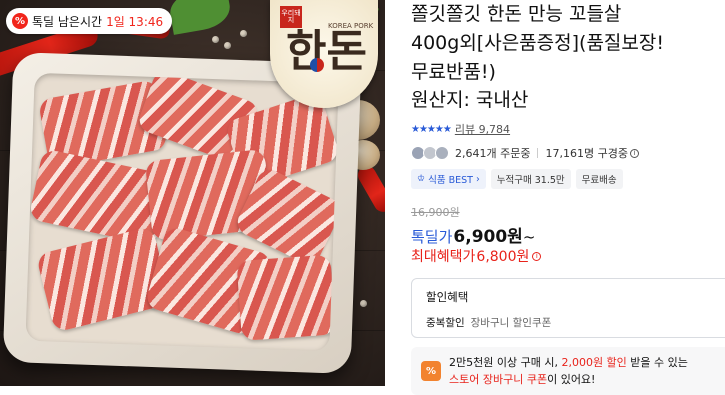 The width and height of the screenshot is (725, 395). What do you see at coordinates (657, 362) in the screenshot?
I see `coupon-text: 받을 수 있는` at bounding box center [657, 362].